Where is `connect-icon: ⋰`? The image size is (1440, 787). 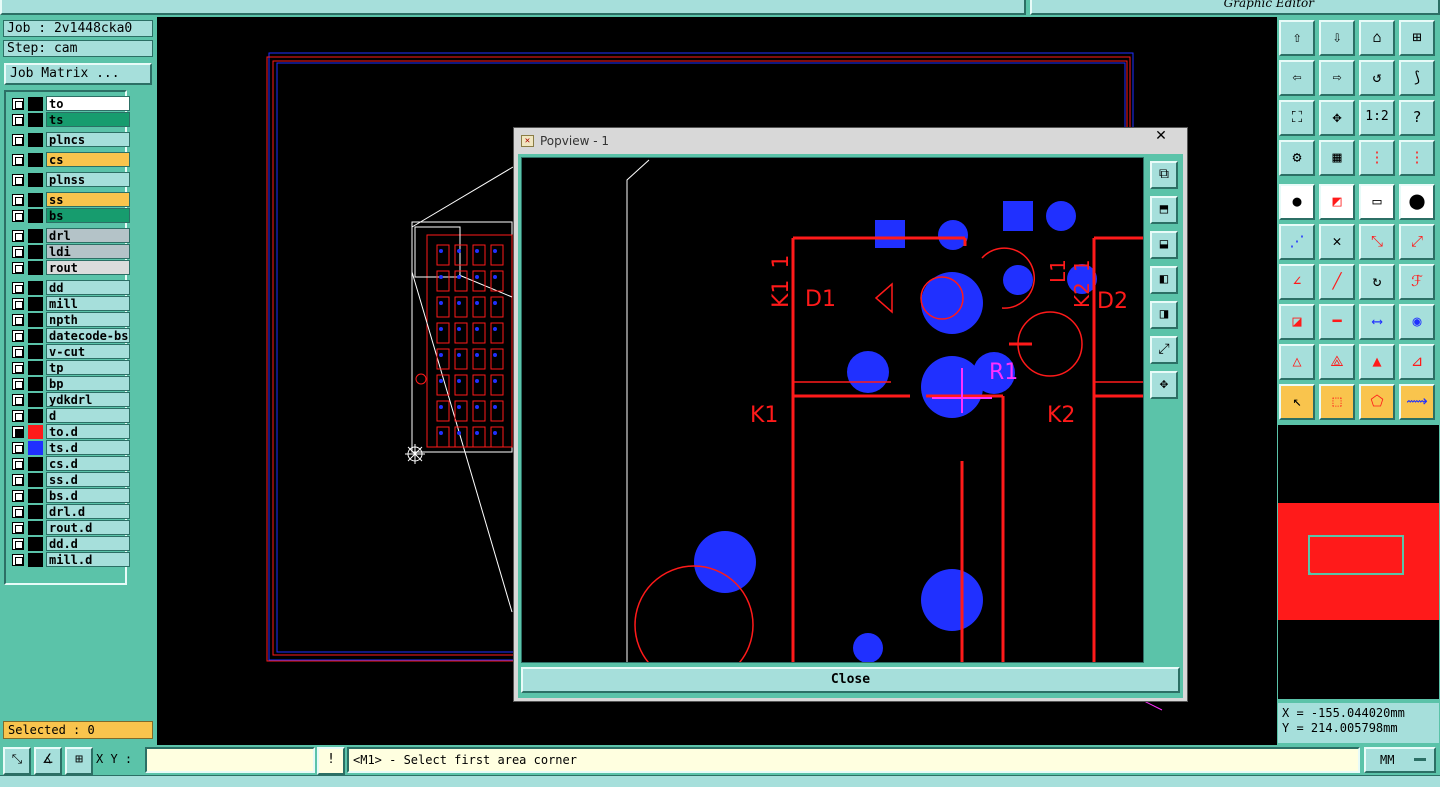 connect-icon: ⋰ is located at coordinates (1297, 242).